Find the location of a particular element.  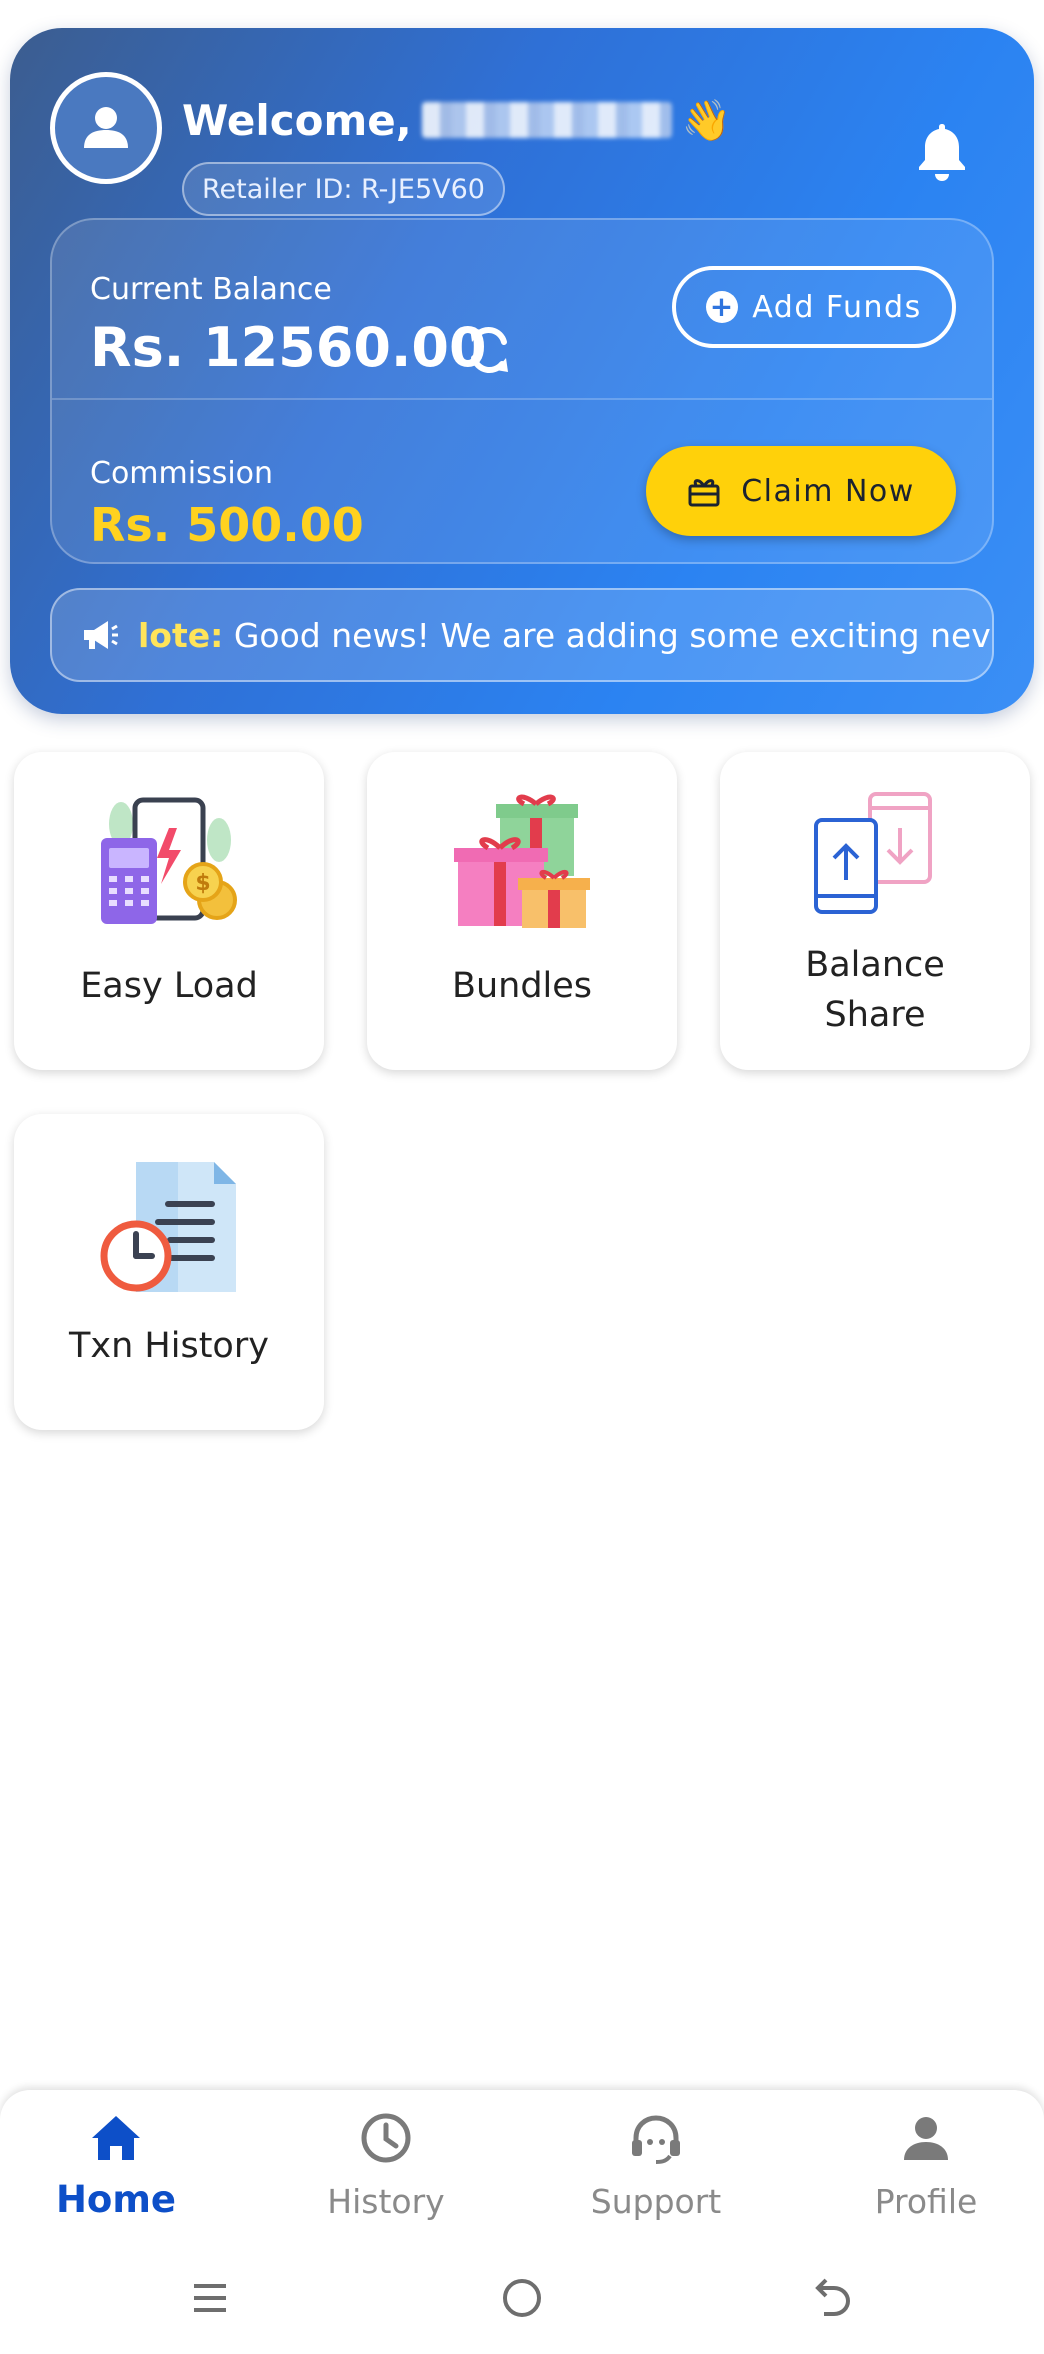

welcome-heading: Welcome, 👋 is located at coordinates (456, 120).